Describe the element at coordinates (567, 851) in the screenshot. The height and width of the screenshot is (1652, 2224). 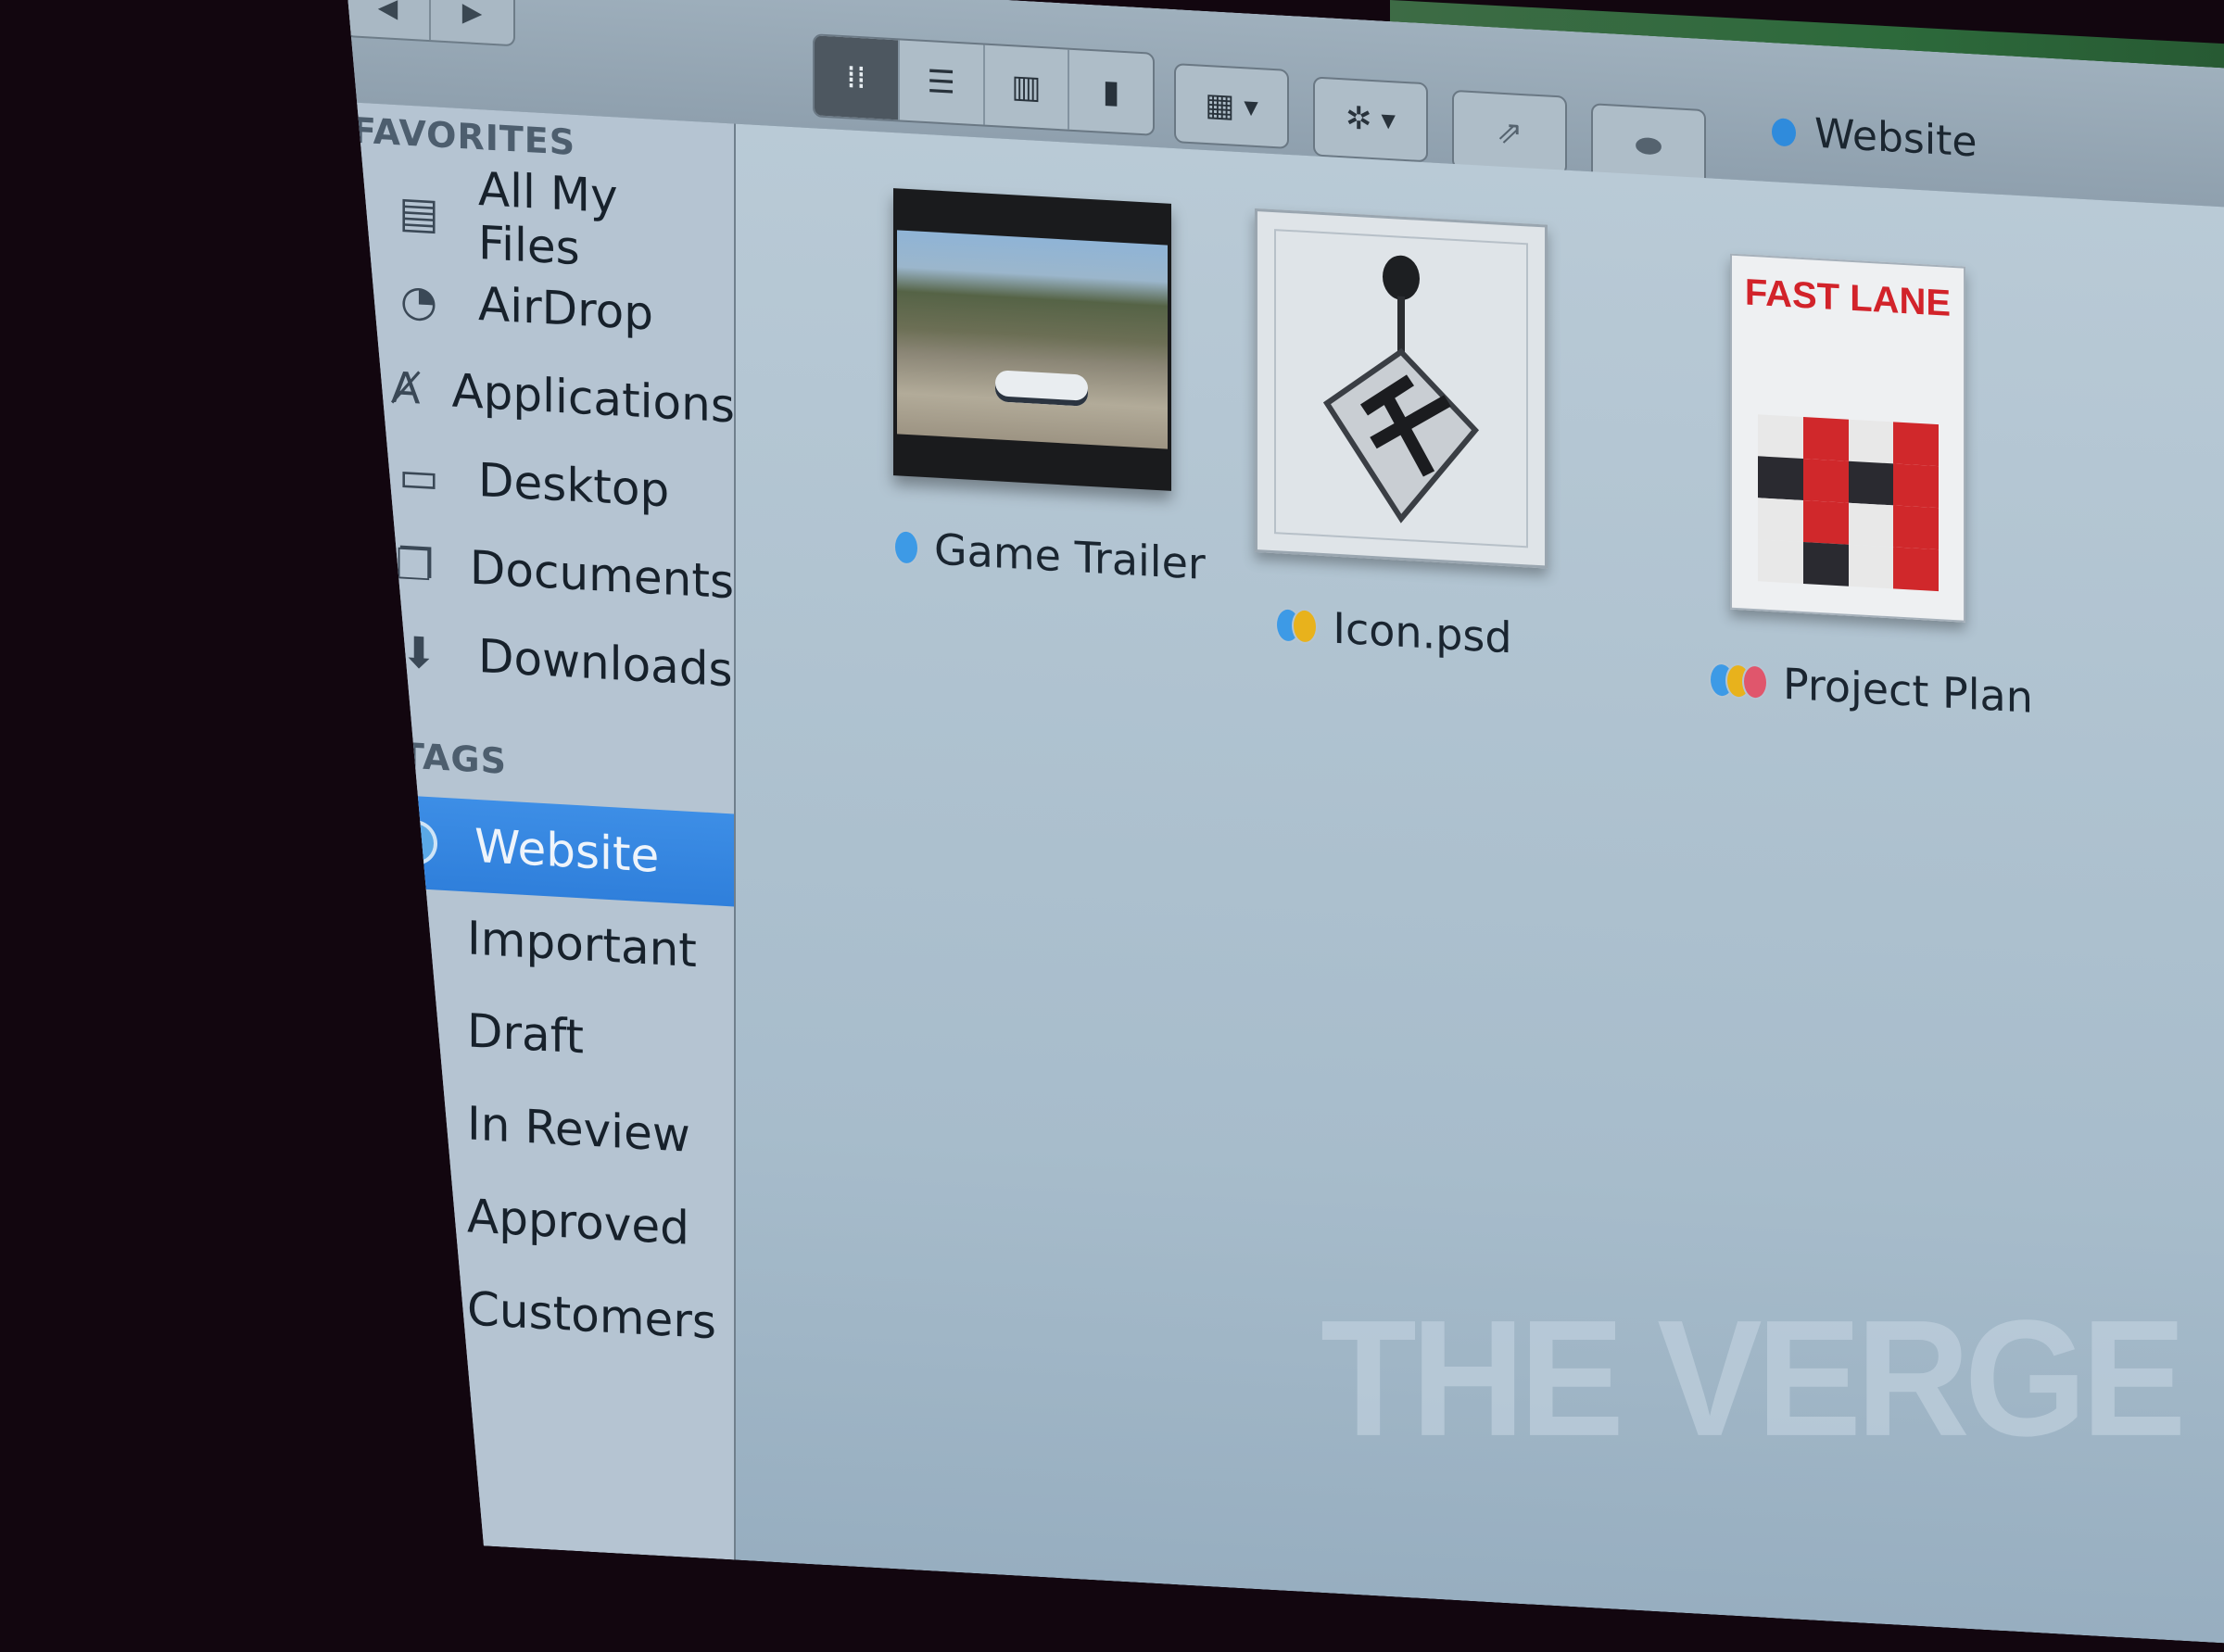
I see `sidebar-item-label: Website` at that location.